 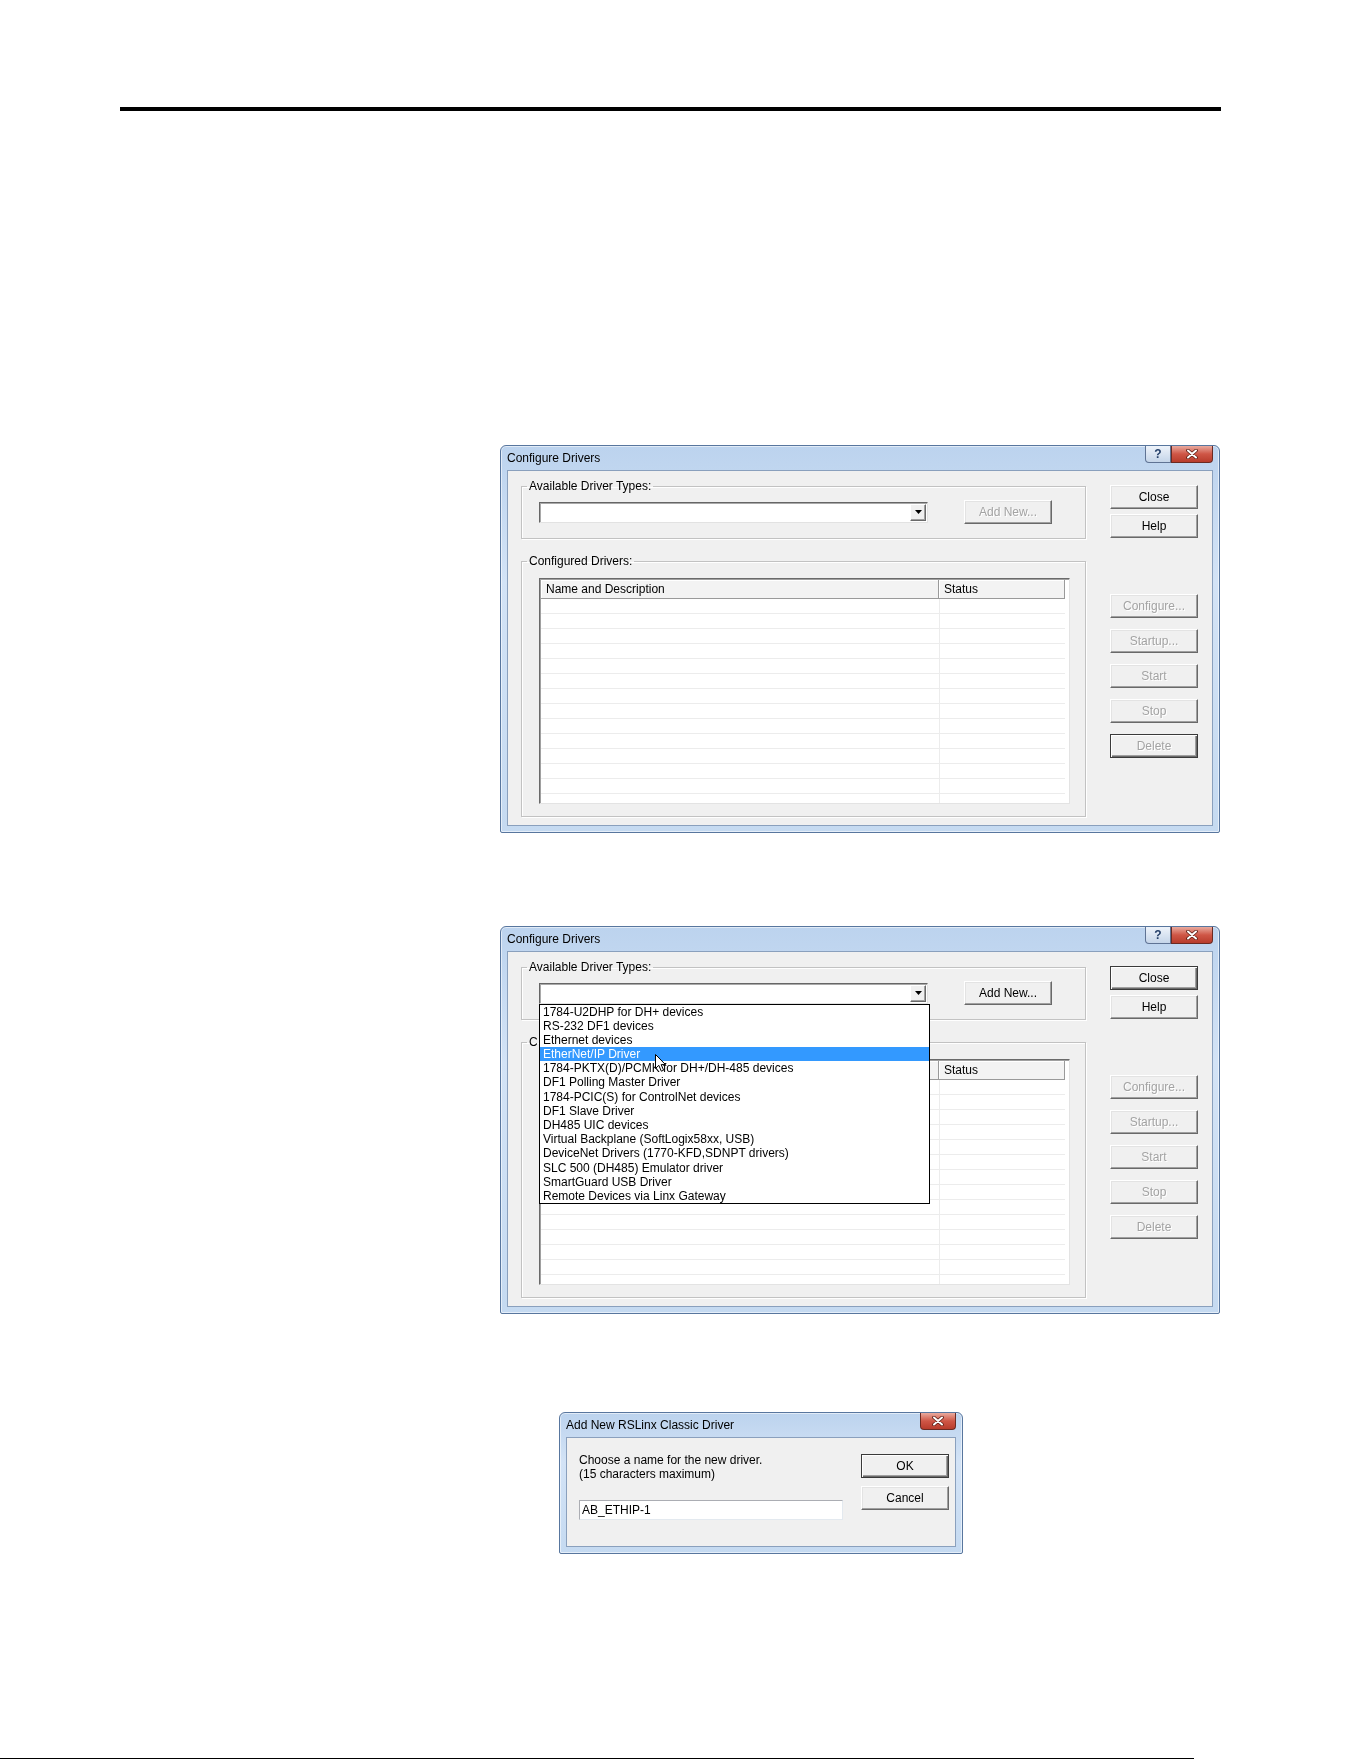 What do you see at coordinates (533, 1042) in the screenshot?
I see `group-label: C` at bounding box center [533, 1042].